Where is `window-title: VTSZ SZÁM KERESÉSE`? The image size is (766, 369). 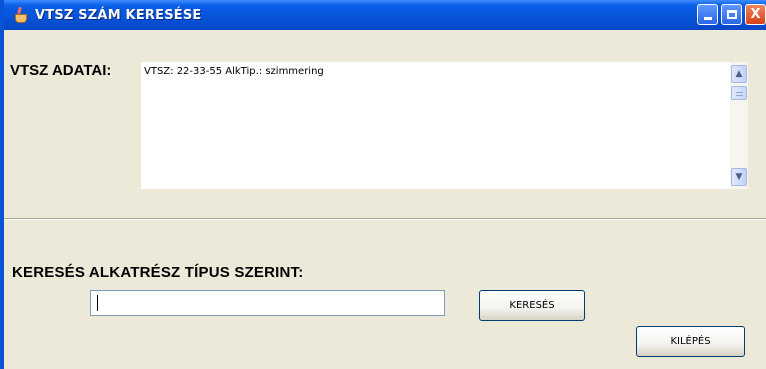
window-title: VTSZ SZÁM KERESÉSE is located at coordinates (118, 15).